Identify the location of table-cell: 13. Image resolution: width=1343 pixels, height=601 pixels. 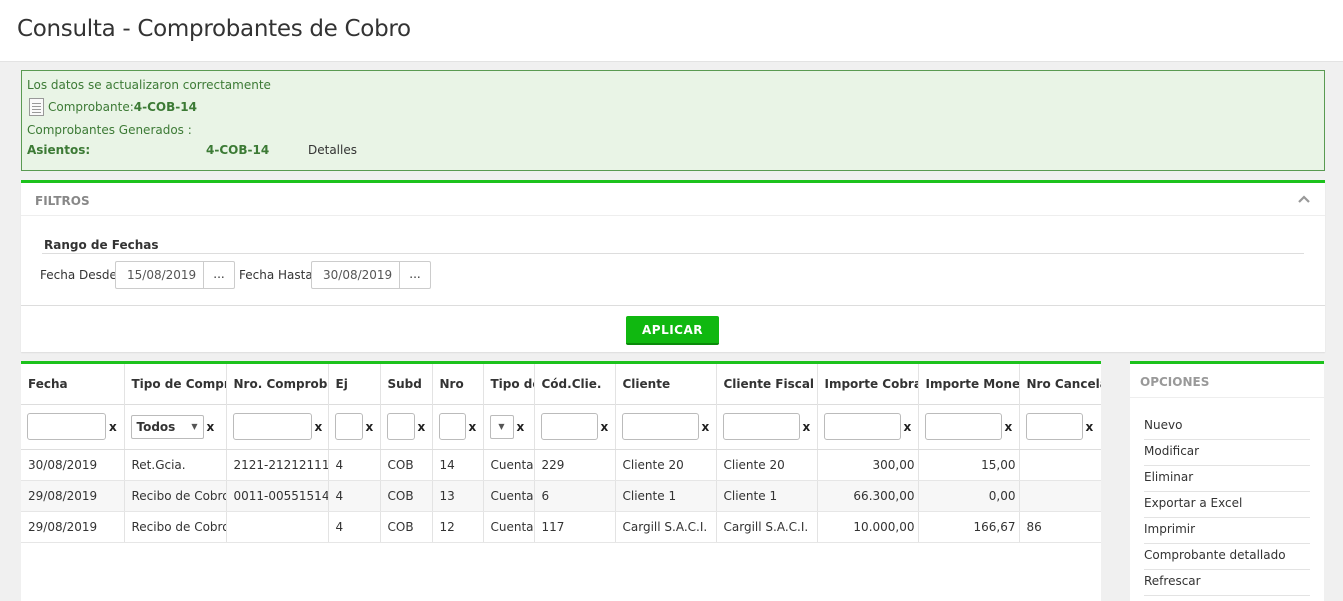
(458, 496).